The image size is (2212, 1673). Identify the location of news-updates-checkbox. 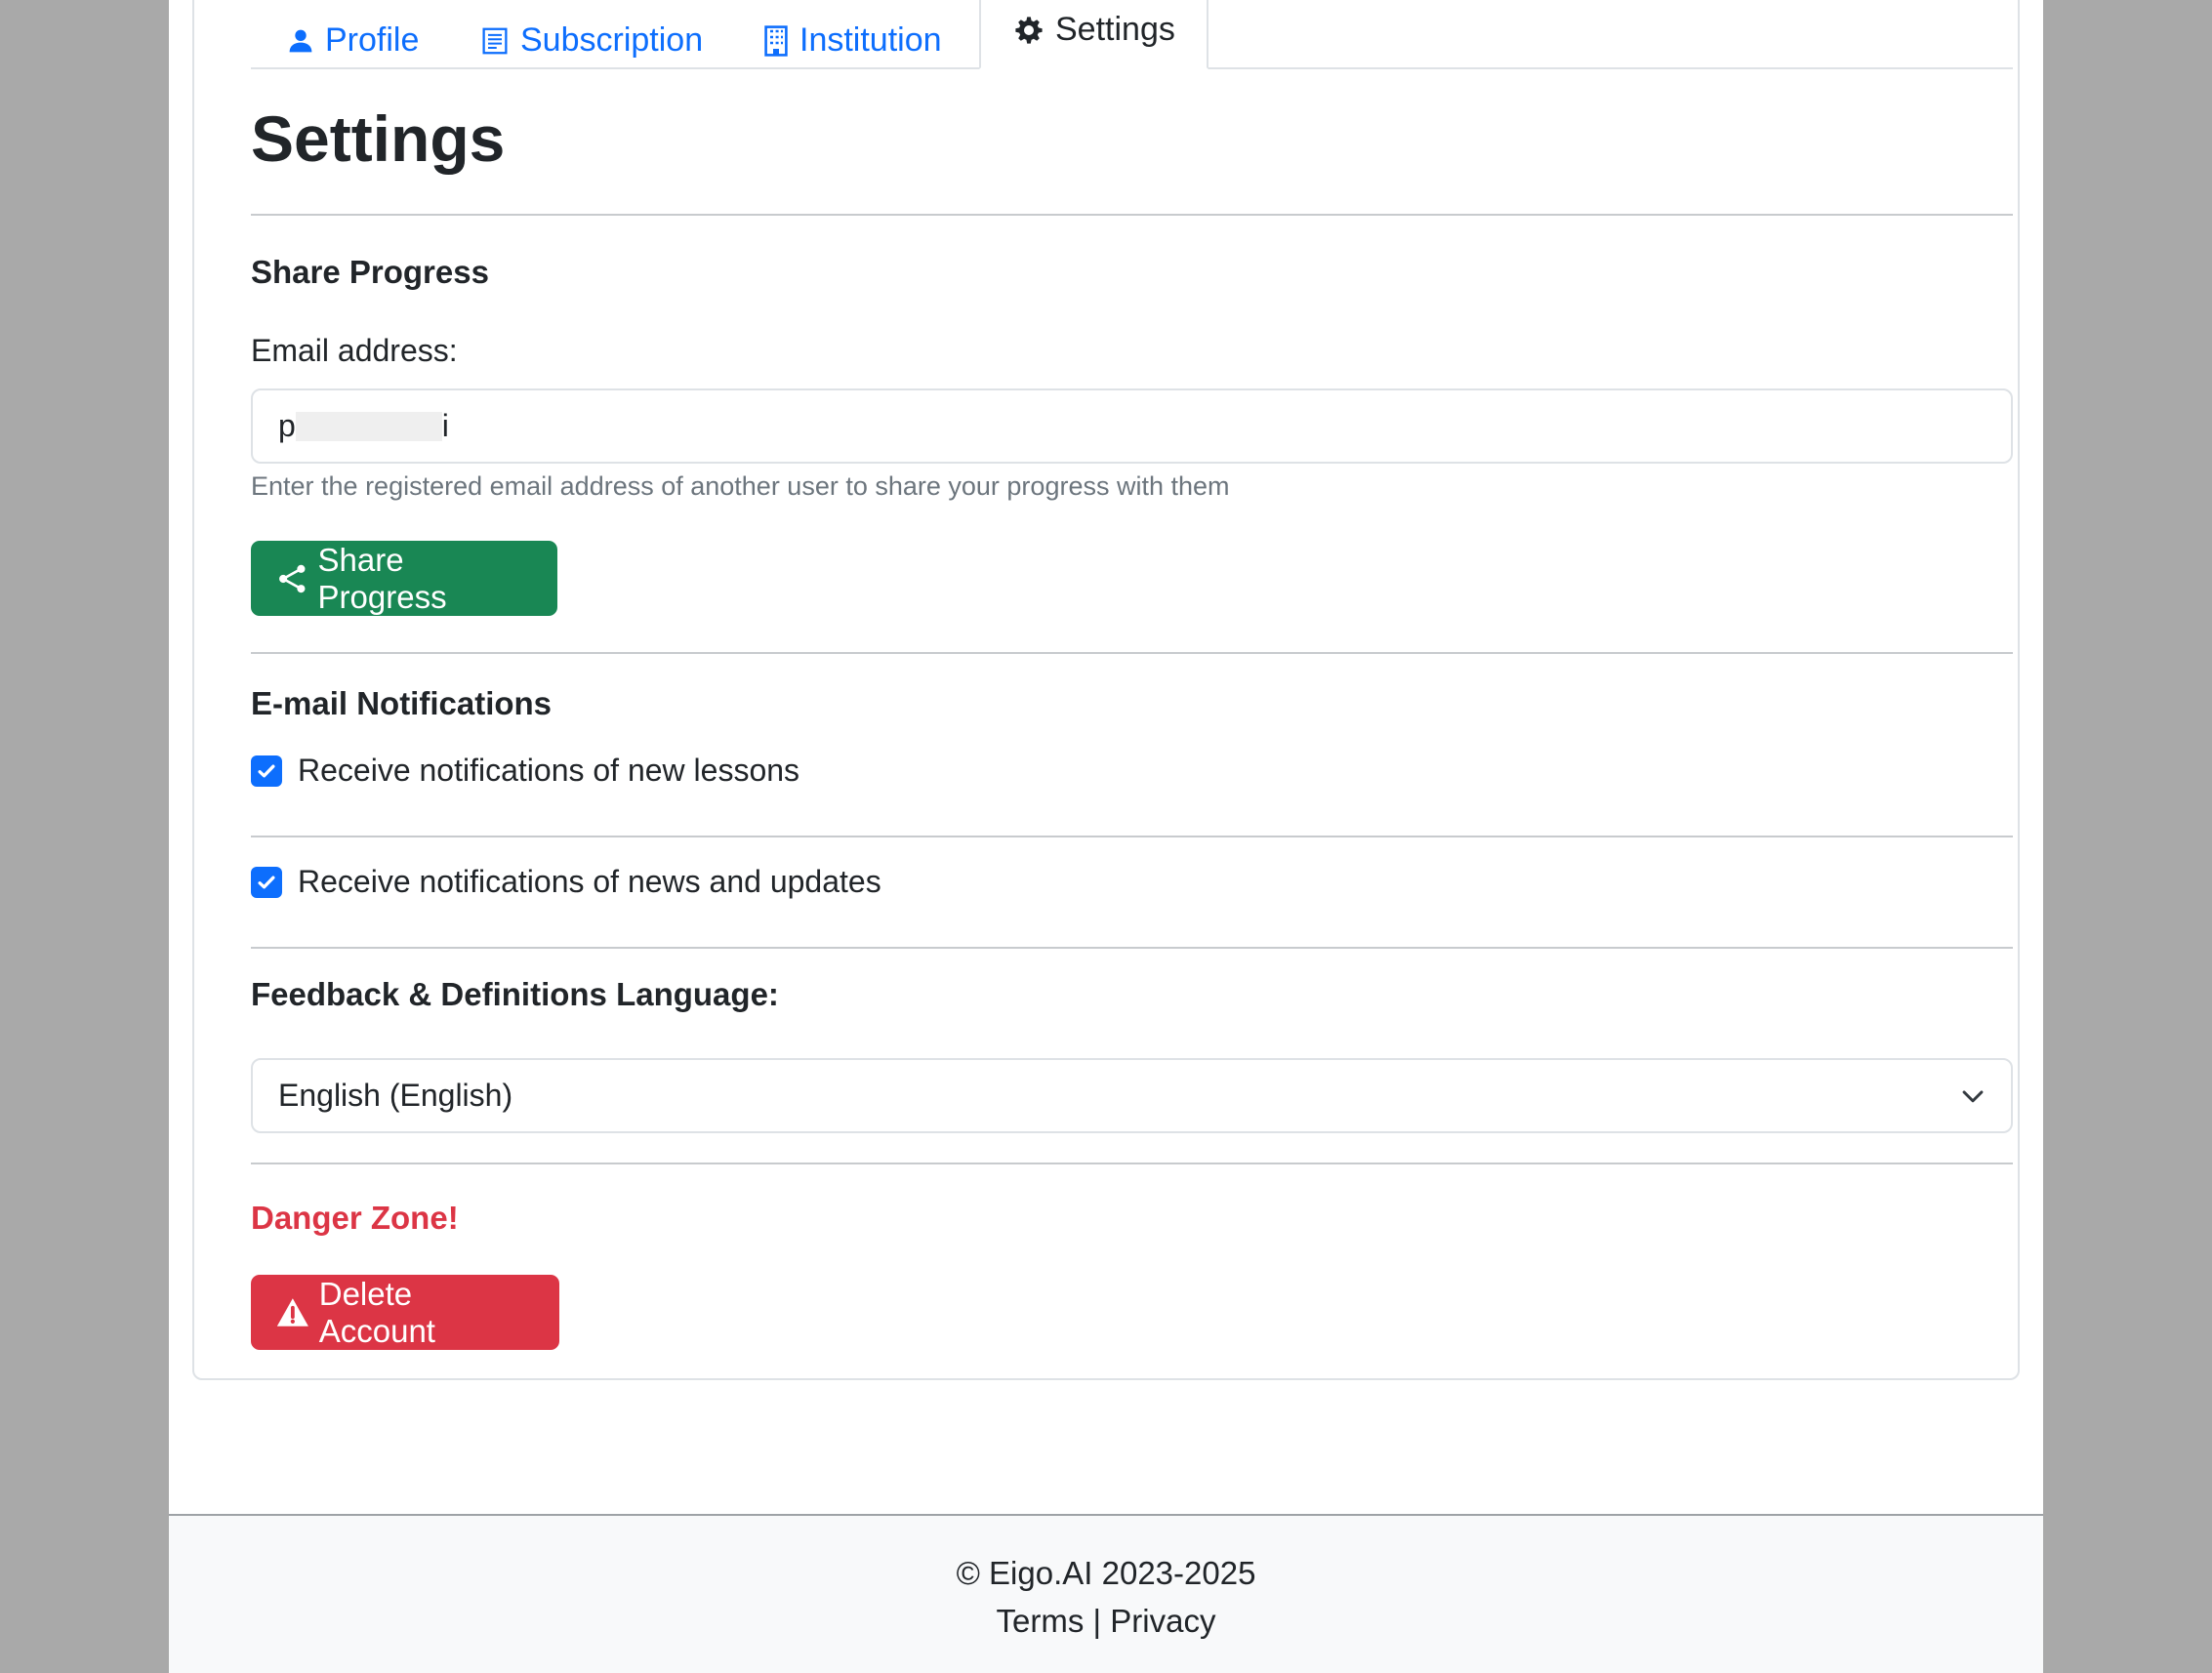
(266, 882).